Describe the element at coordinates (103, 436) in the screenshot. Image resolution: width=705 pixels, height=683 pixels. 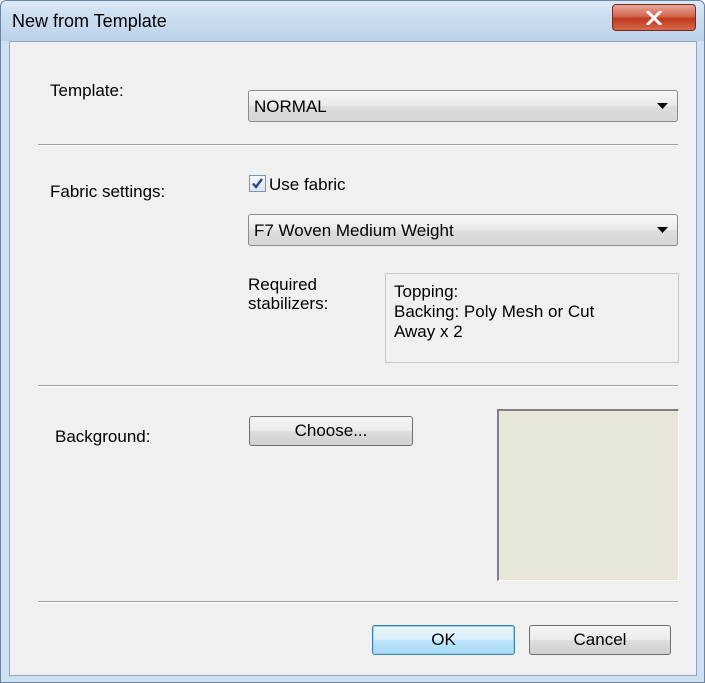
I see `background-label: Background:` at that location.